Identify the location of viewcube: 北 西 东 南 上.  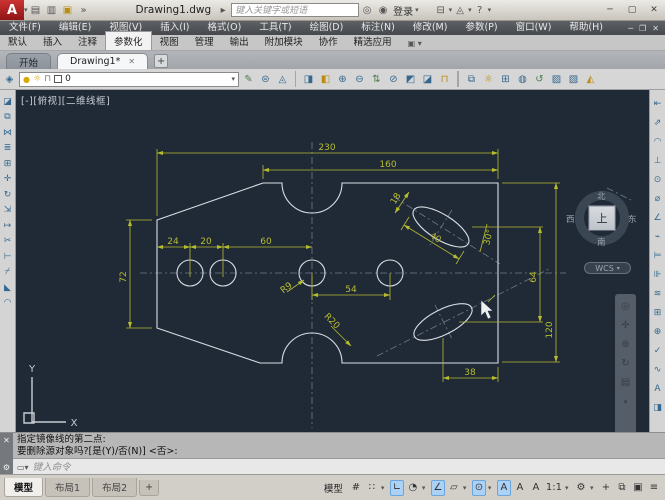
(601, 218).